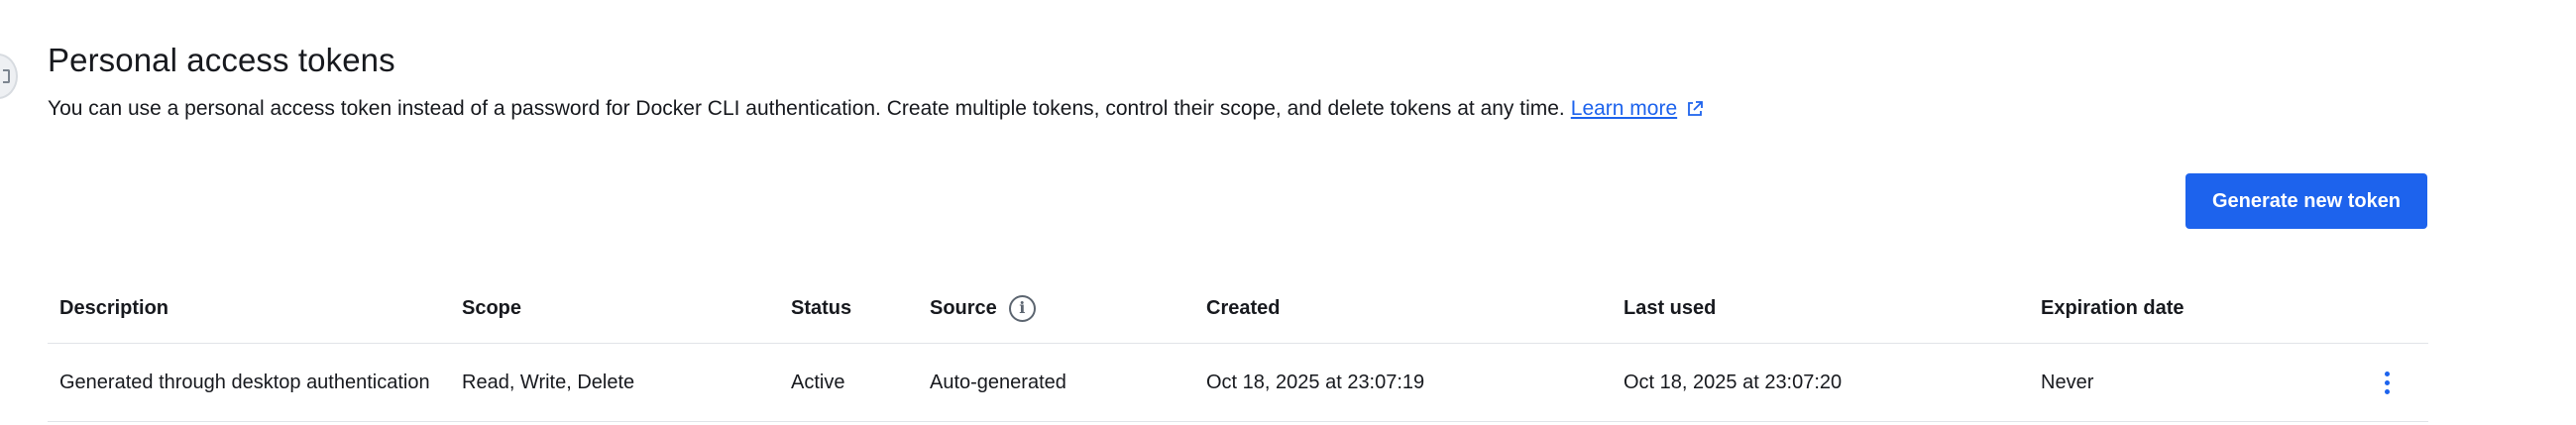  Describe the element at coordinates (244, 382) in the screenshot. I see `token-description: Generated through desktop authentication` at that location.